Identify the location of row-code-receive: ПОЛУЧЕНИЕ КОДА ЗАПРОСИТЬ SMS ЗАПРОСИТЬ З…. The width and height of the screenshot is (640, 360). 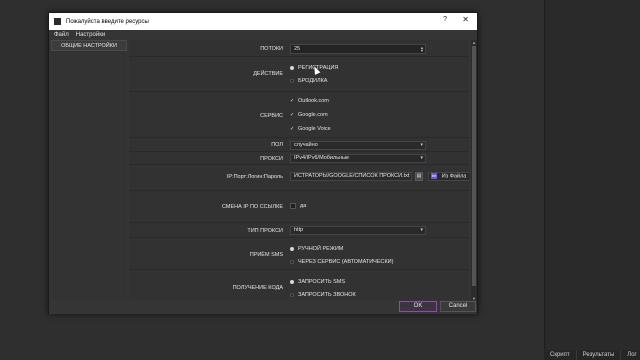
(299, 286).